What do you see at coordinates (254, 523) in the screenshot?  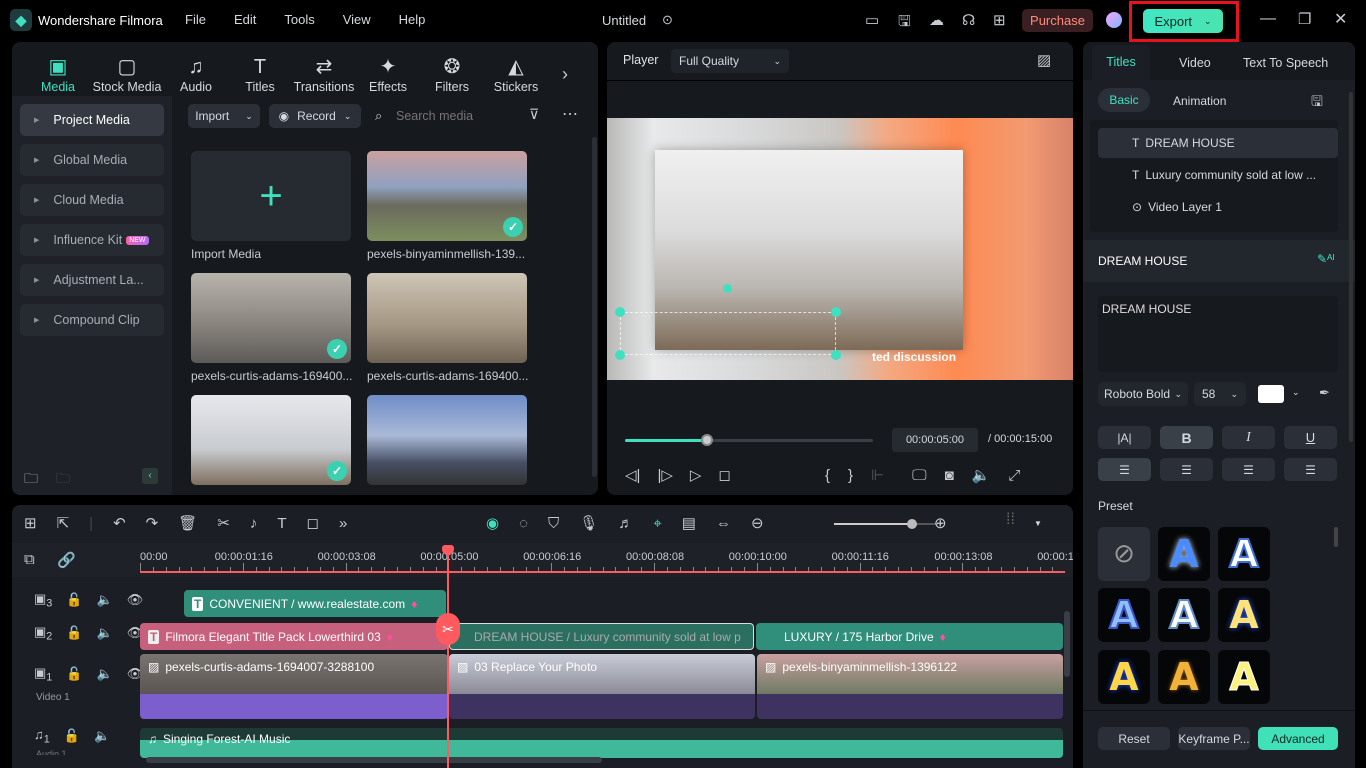 I see `audio-edit-icon: ♪` at bounding box center [254, 523].